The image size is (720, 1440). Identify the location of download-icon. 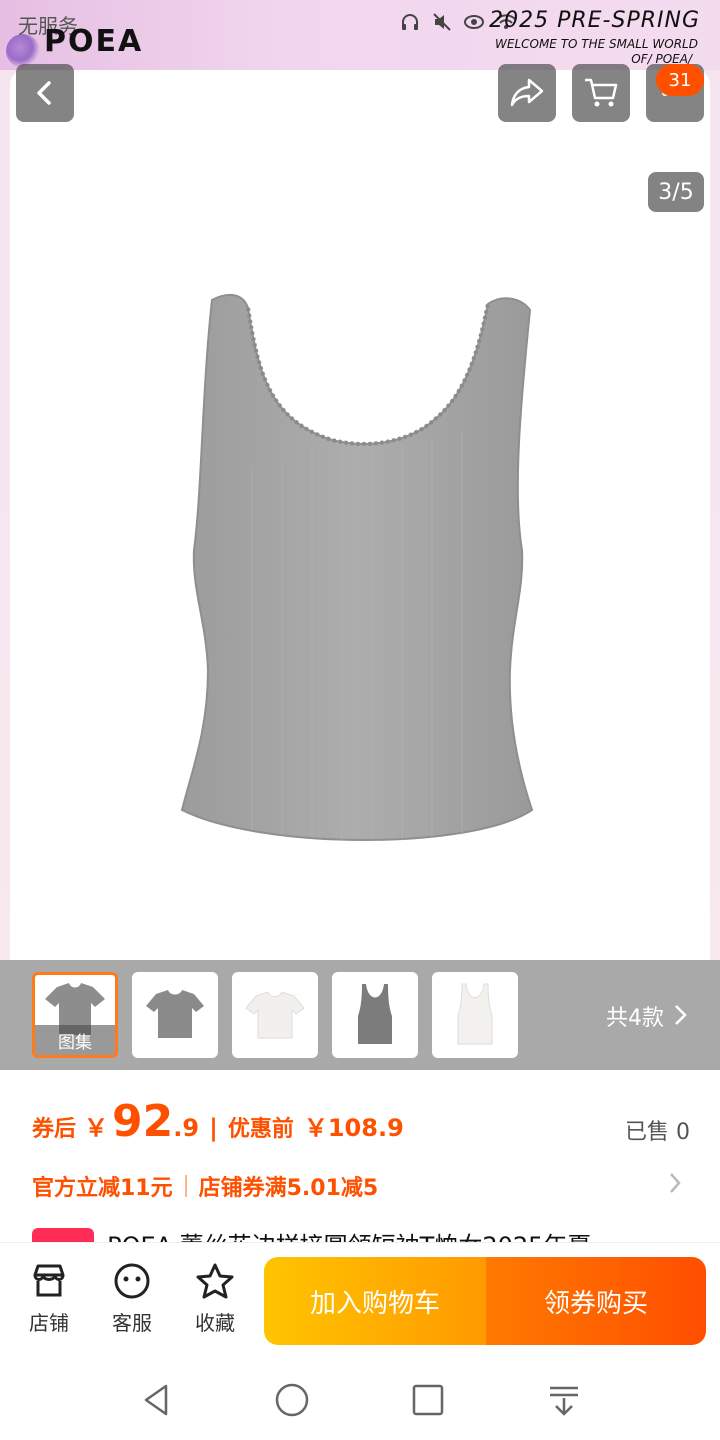
(564, 1400).